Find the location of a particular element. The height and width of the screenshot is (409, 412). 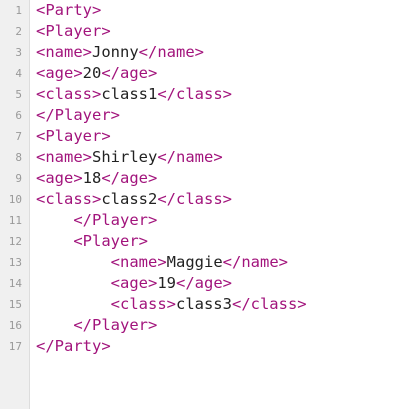

code-line: 8 <name>Shirley</name> is located at coordinates (206, 157).